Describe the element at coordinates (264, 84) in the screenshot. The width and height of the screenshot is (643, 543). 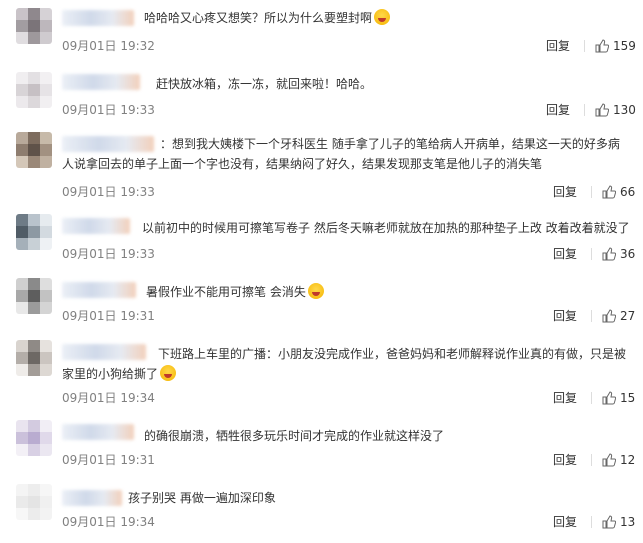
I see `comment-text: 赶快放冰箱，冻一冻，就回来啦！哈哈。` at that location.